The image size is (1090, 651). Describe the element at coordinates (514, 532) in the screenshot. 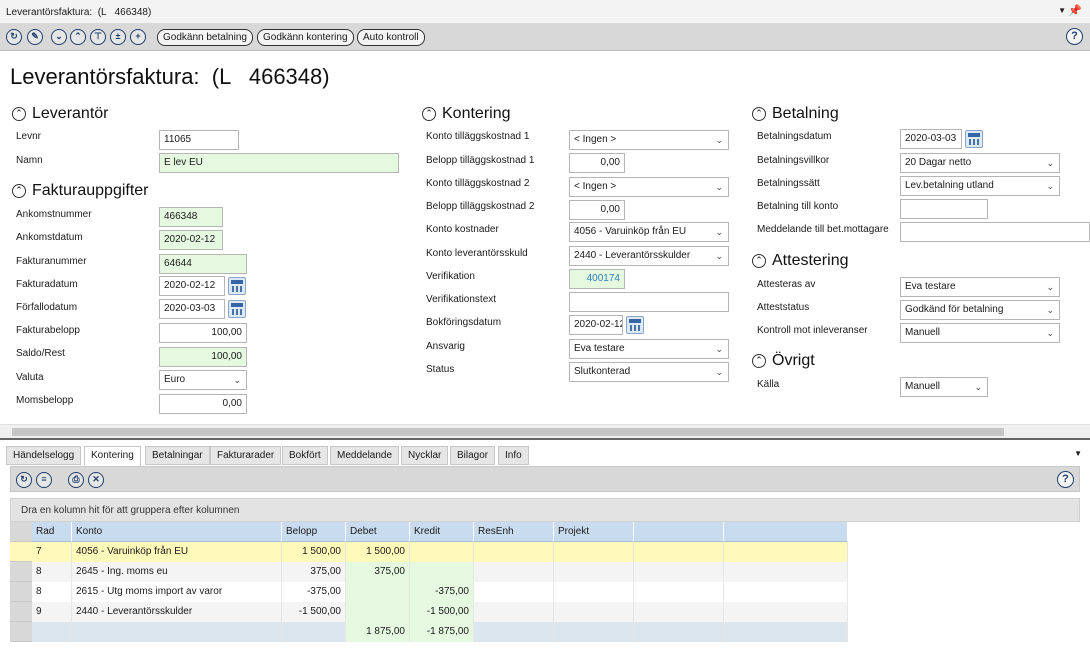

I see `col-header-resenh: ResEnh` at that location.